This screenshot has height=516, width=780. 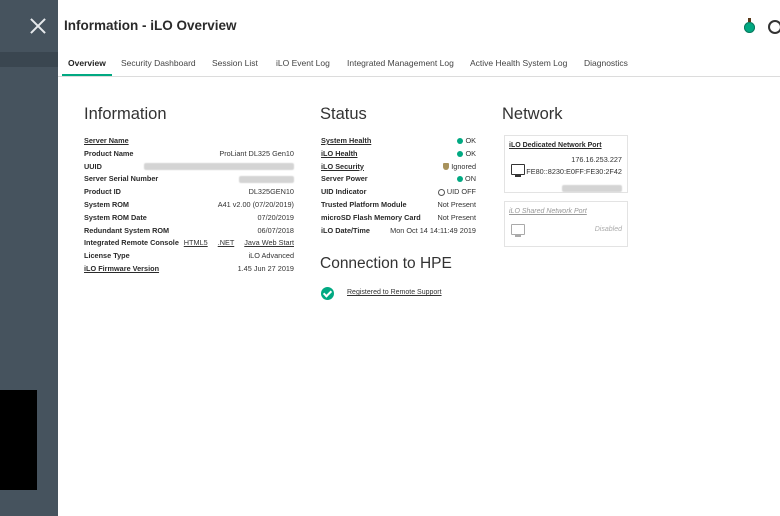 I want to click on tab-ilo-event-log: iLO Event Log, so click(x=303, y=63).